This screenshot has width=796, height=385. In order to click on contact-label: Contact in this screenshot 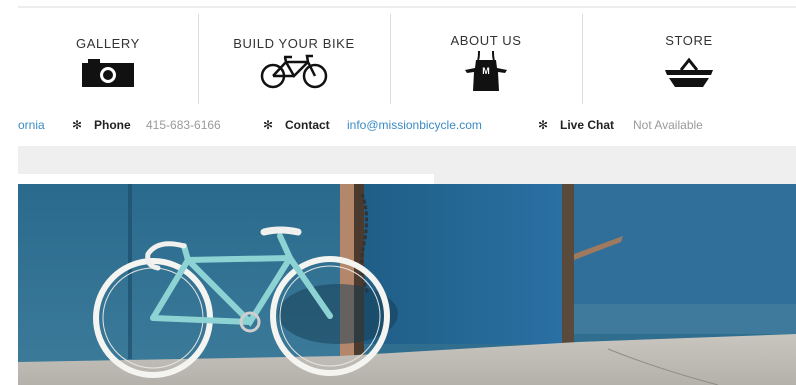, I will do `click(307, 125)`.